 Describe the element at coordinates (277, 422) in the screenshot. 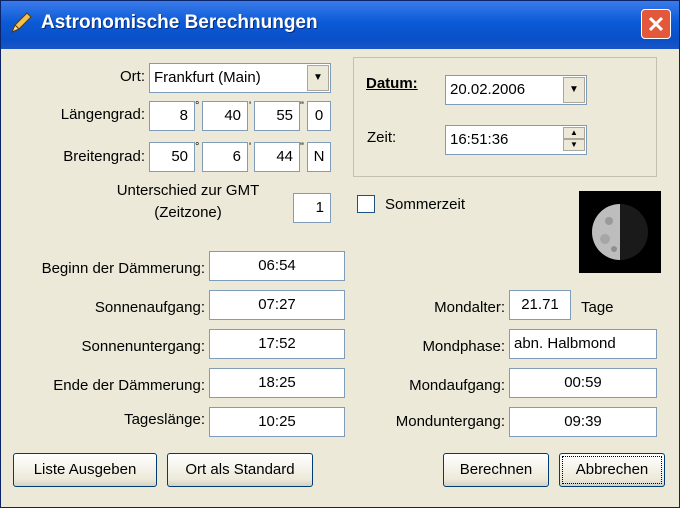

I see `sun-row-value: 10:25` at that location.